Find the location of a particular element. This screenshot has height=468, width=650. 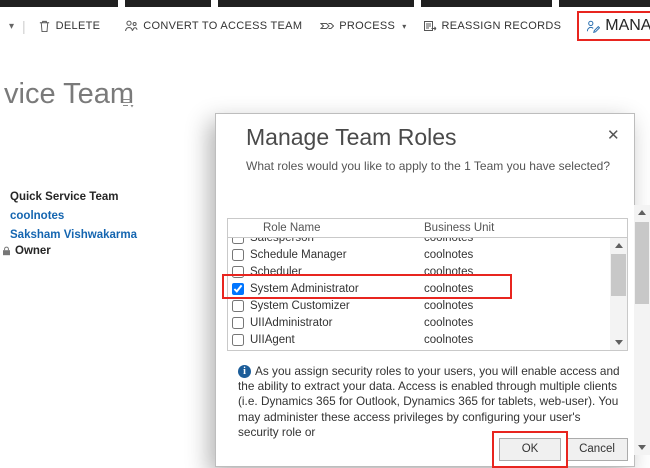

reassign-records-button: REASSIGN RECORDS is located at coordinates (492, 26).